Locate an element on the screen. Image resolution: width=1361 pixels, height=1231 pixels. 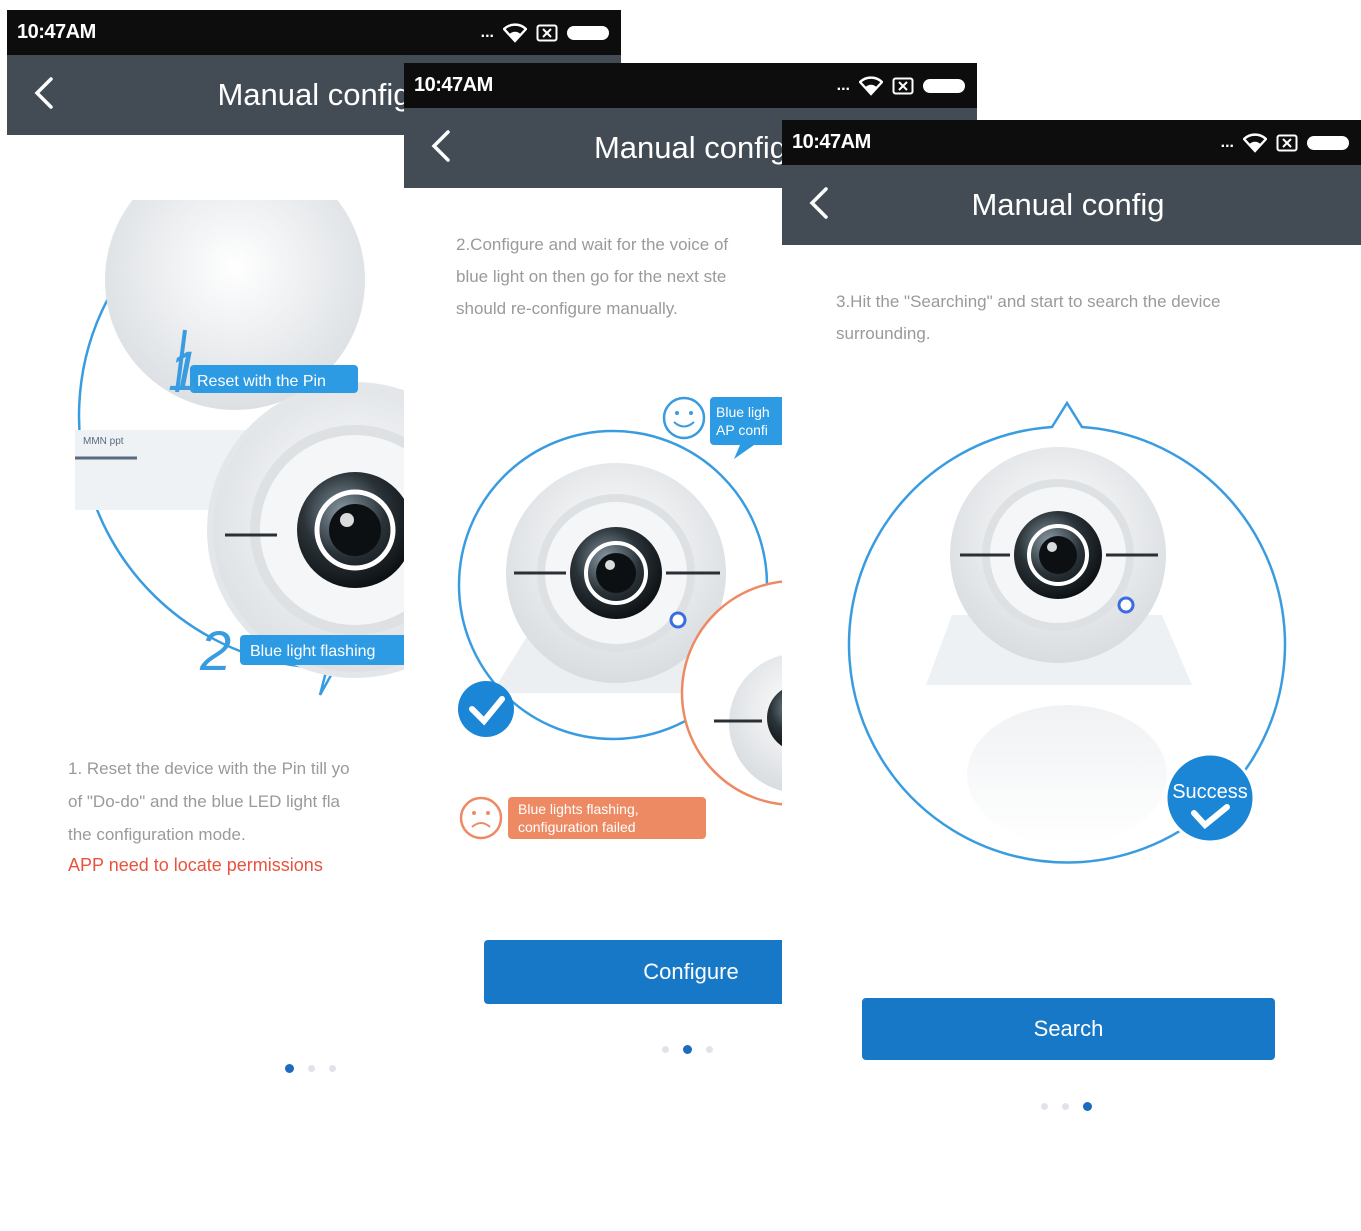
search-illustration: Success is located at coordinates (1067, 632).